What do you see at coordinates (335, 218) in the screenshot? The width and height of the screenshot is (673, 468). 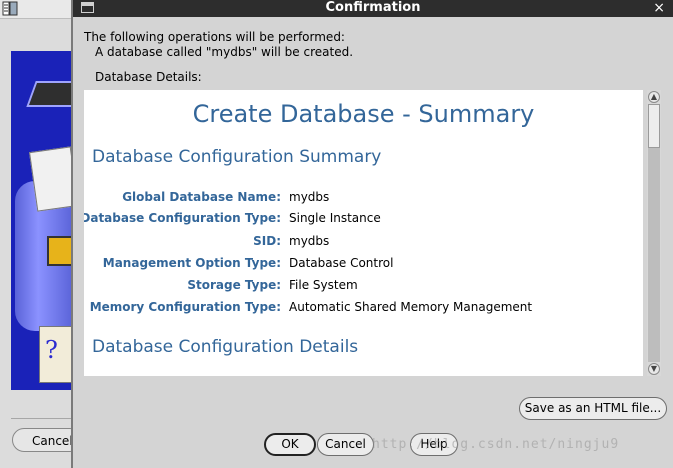 I see `row-value: Single Instance` at bounding box center [335, 218].